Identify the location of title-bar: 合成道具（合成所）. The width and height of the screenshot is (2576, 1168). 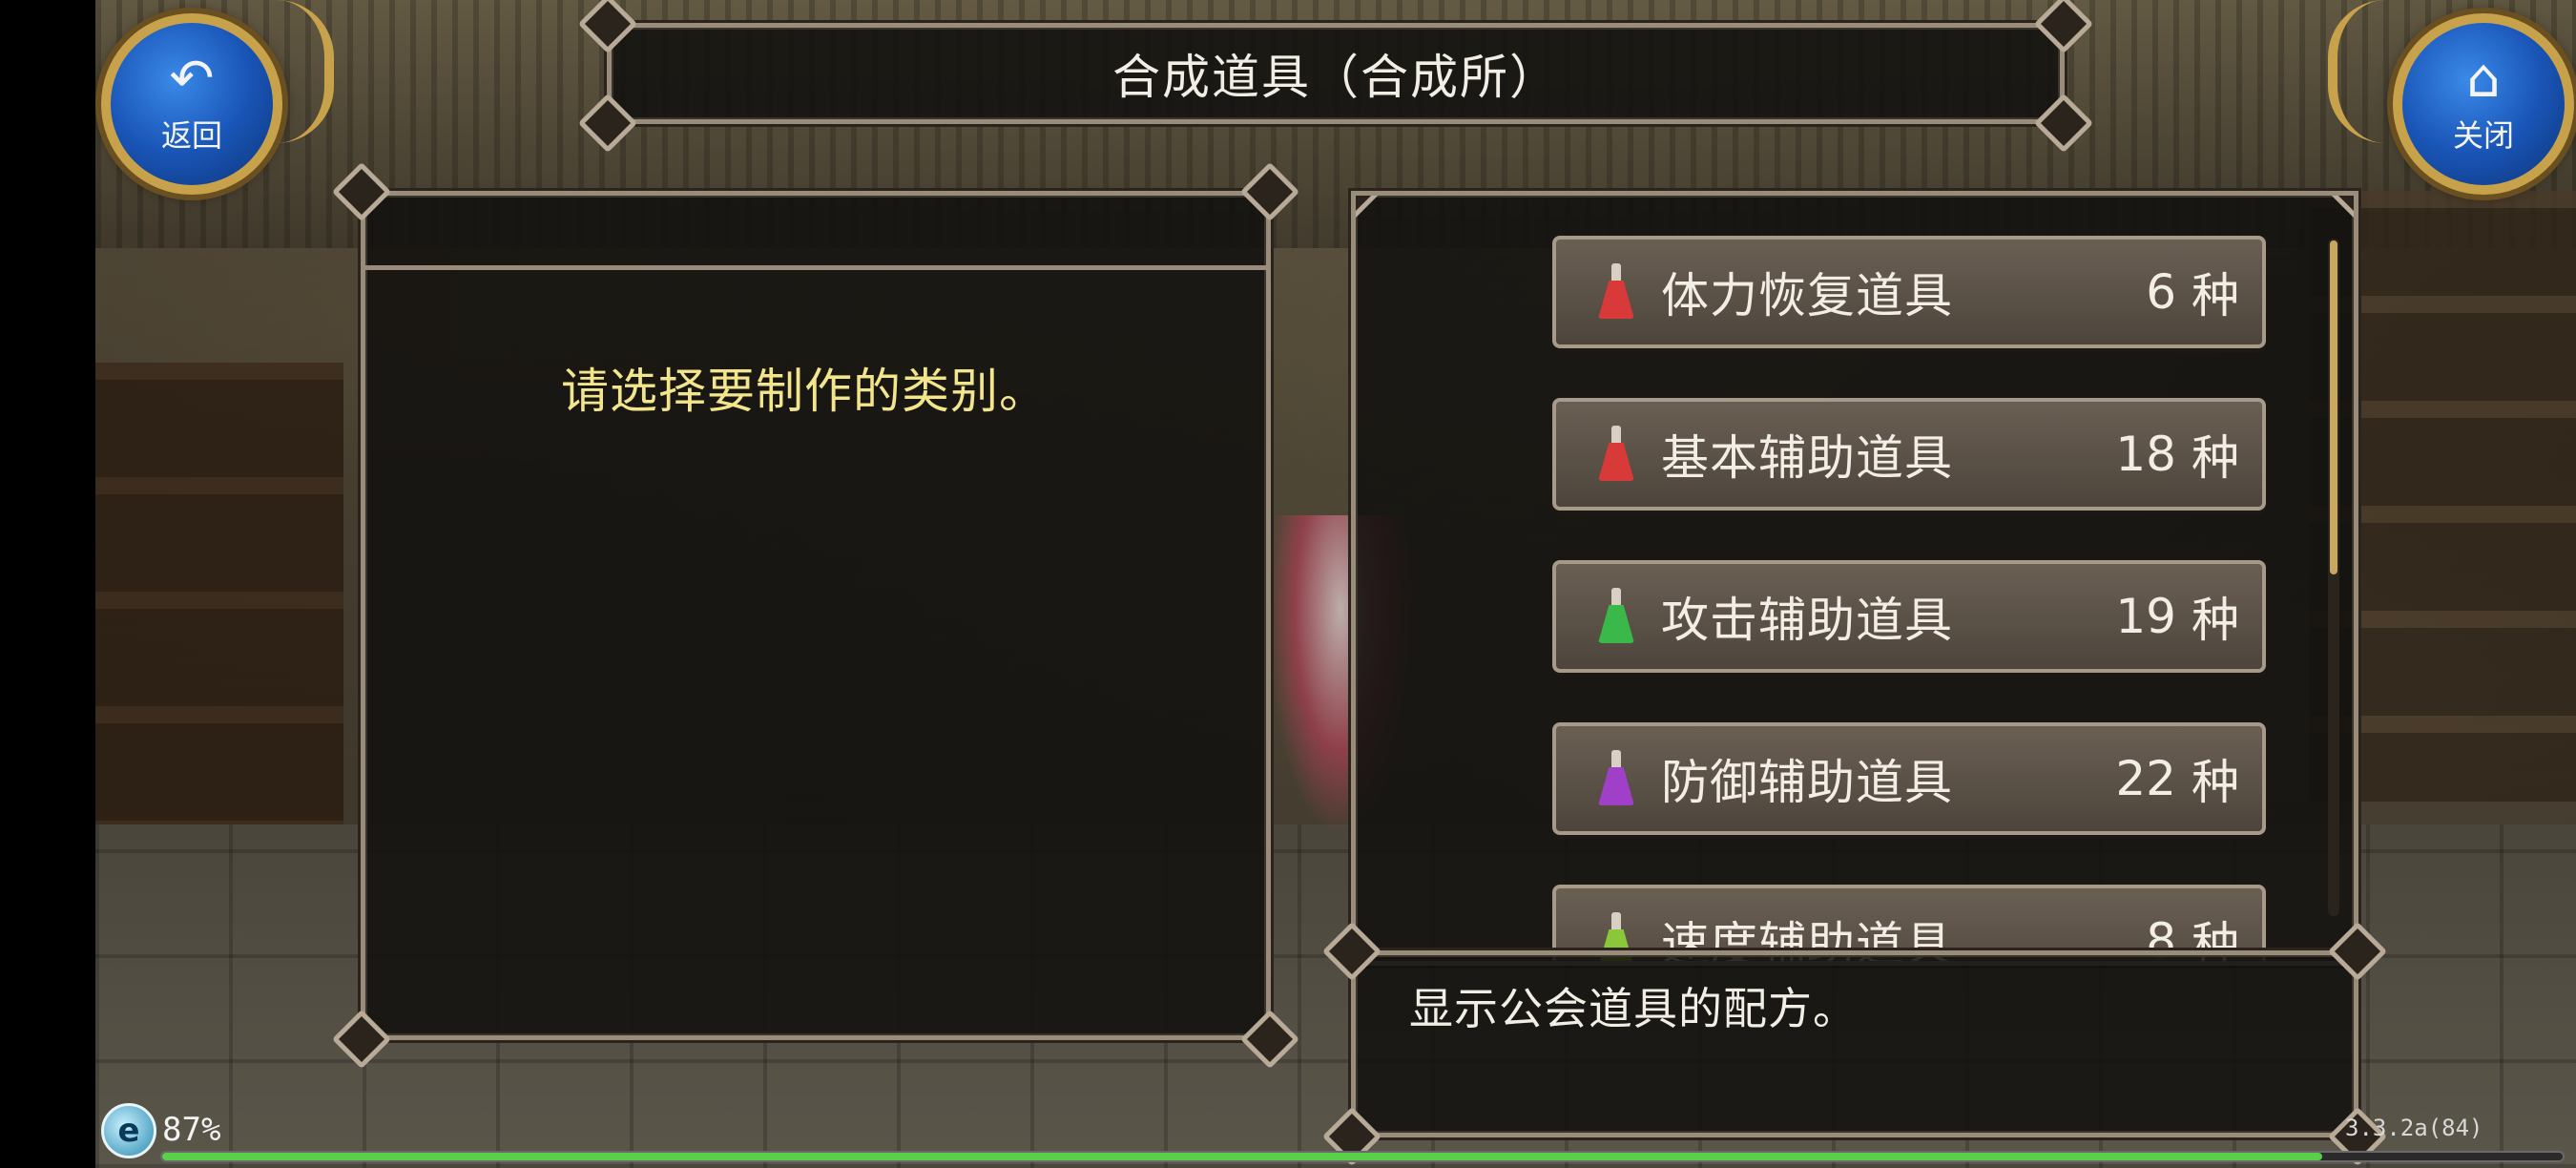
(1335, 77).